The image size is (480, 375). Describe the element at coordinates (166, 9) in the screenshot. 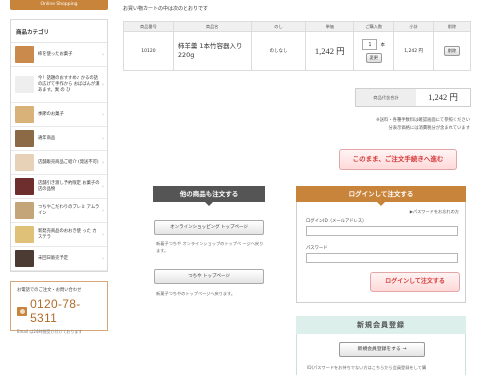

I see `cart-intro-text: お買い物カートの中は次のとおりです` at that location.